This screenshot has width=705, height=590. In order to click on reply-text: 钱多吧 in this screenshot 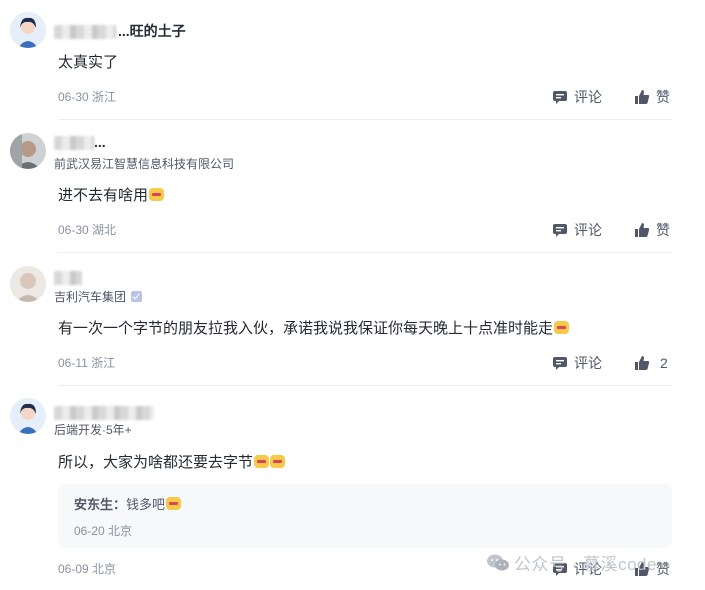, I will do `click(146, 504)`.